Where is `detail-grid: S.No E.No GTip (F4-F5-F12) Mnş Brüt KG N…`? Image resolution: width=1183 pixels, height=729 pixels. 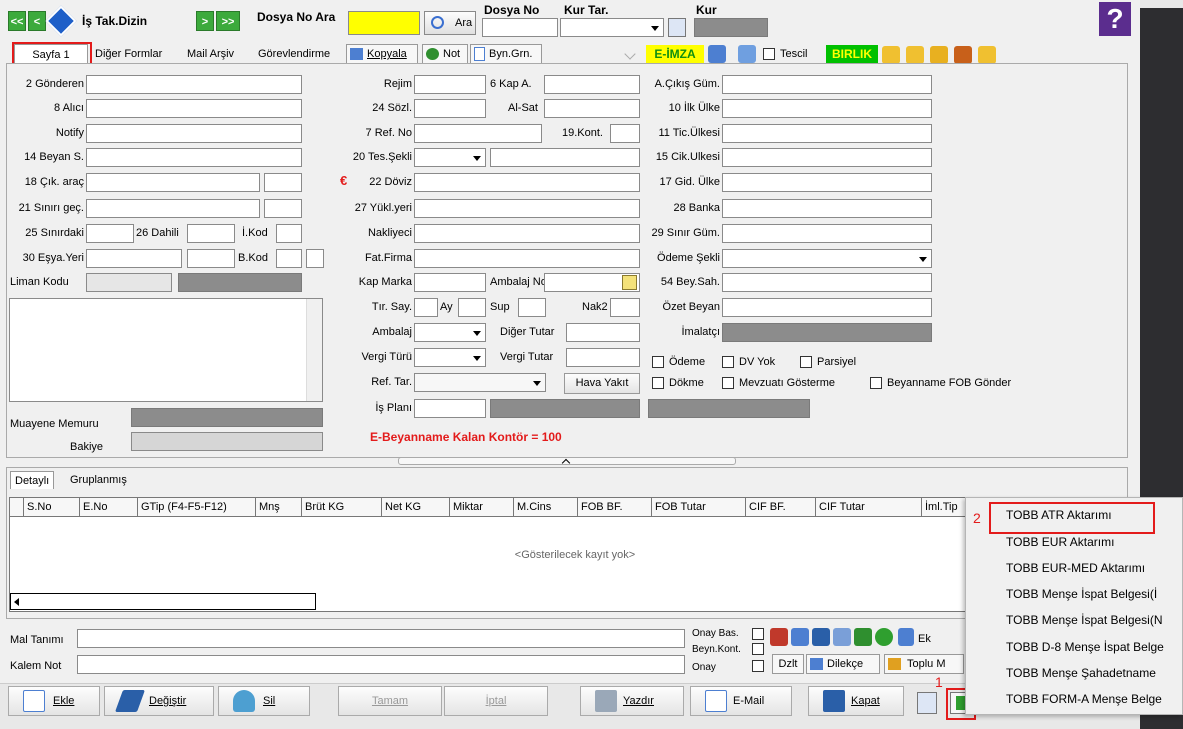 detail-grid: S.No E.No GTip (F4-F5-F12) Mnş Brüt KG N… is located at coordinates (489, 554).